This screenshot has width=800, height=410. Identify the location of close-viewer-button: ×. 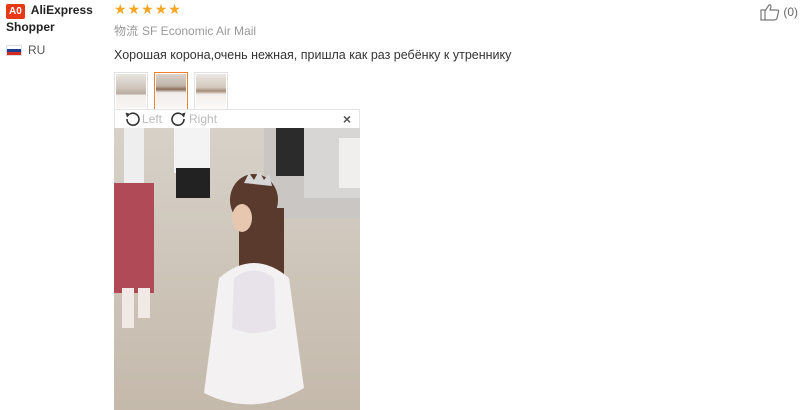
(347, 119).